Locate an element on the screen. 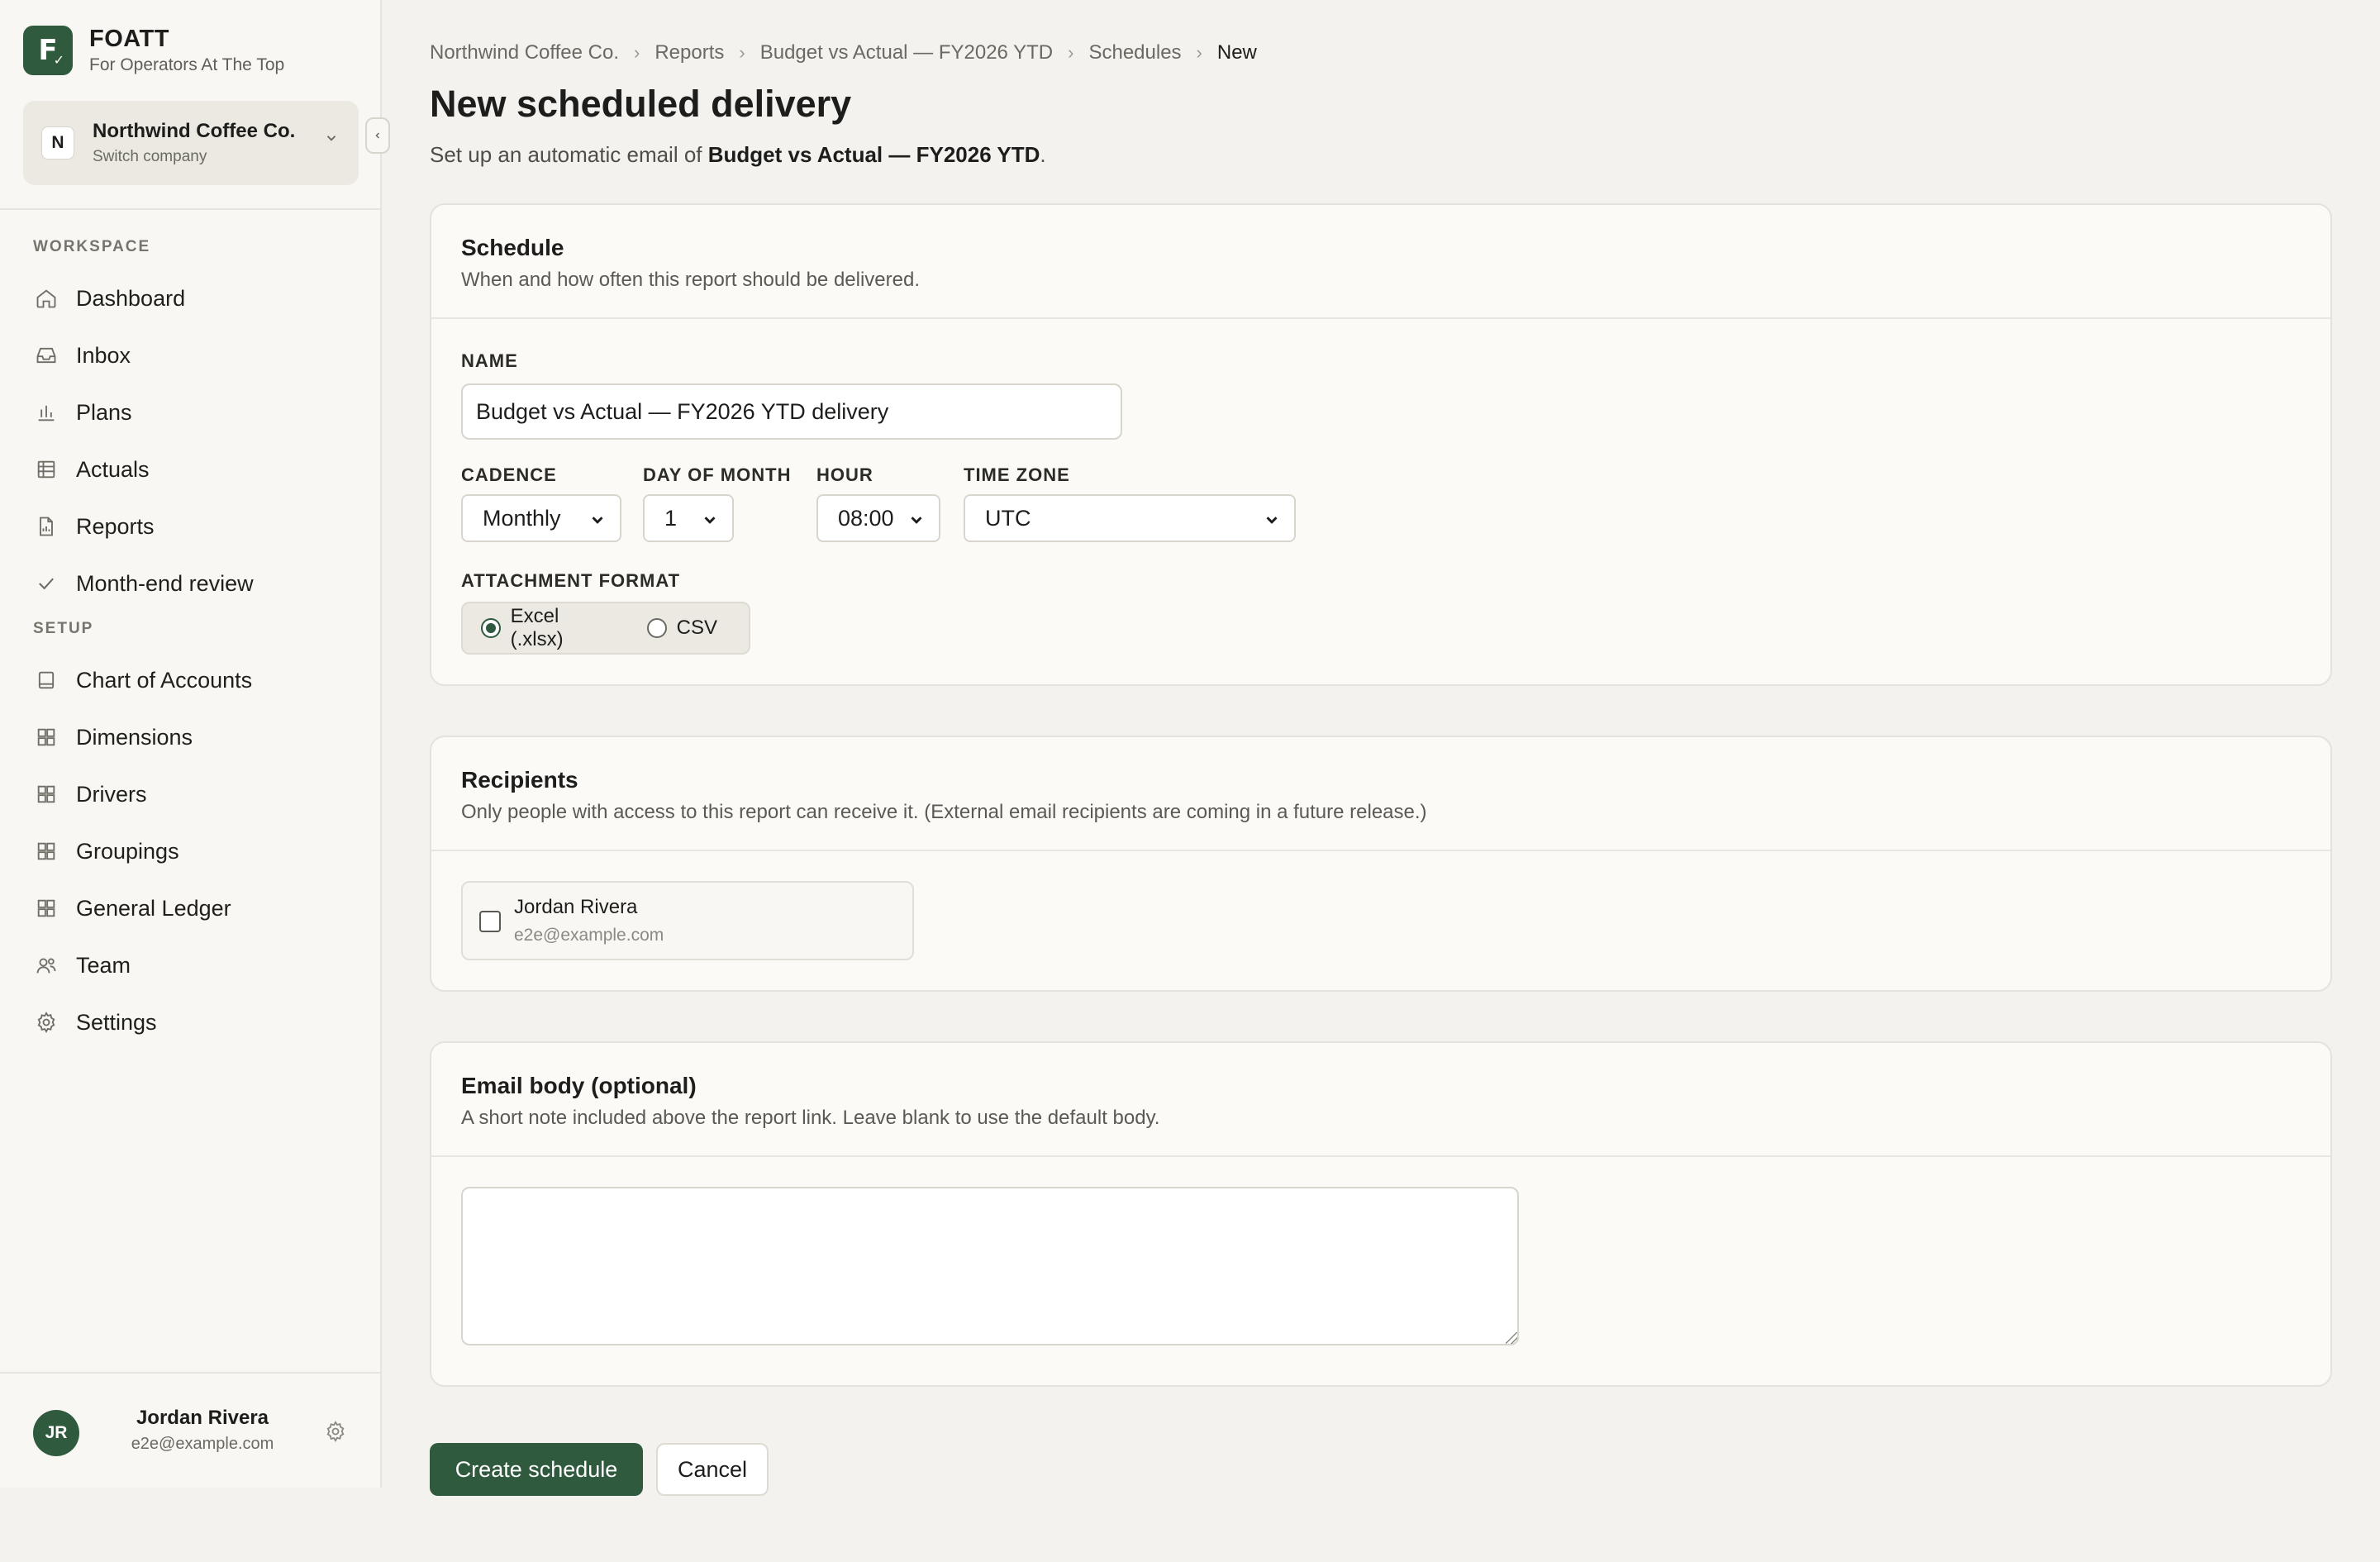 The width and height of the screenshot is (2380, 1562). recipient-checkbox is located at coordinates (490, 921).